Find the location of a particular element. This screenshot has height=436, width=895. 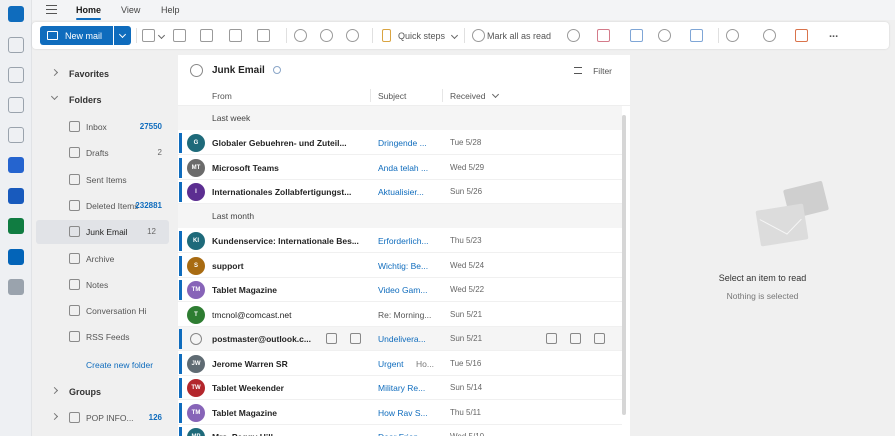

calendar-app-icon is located at coordinates (16, 45).